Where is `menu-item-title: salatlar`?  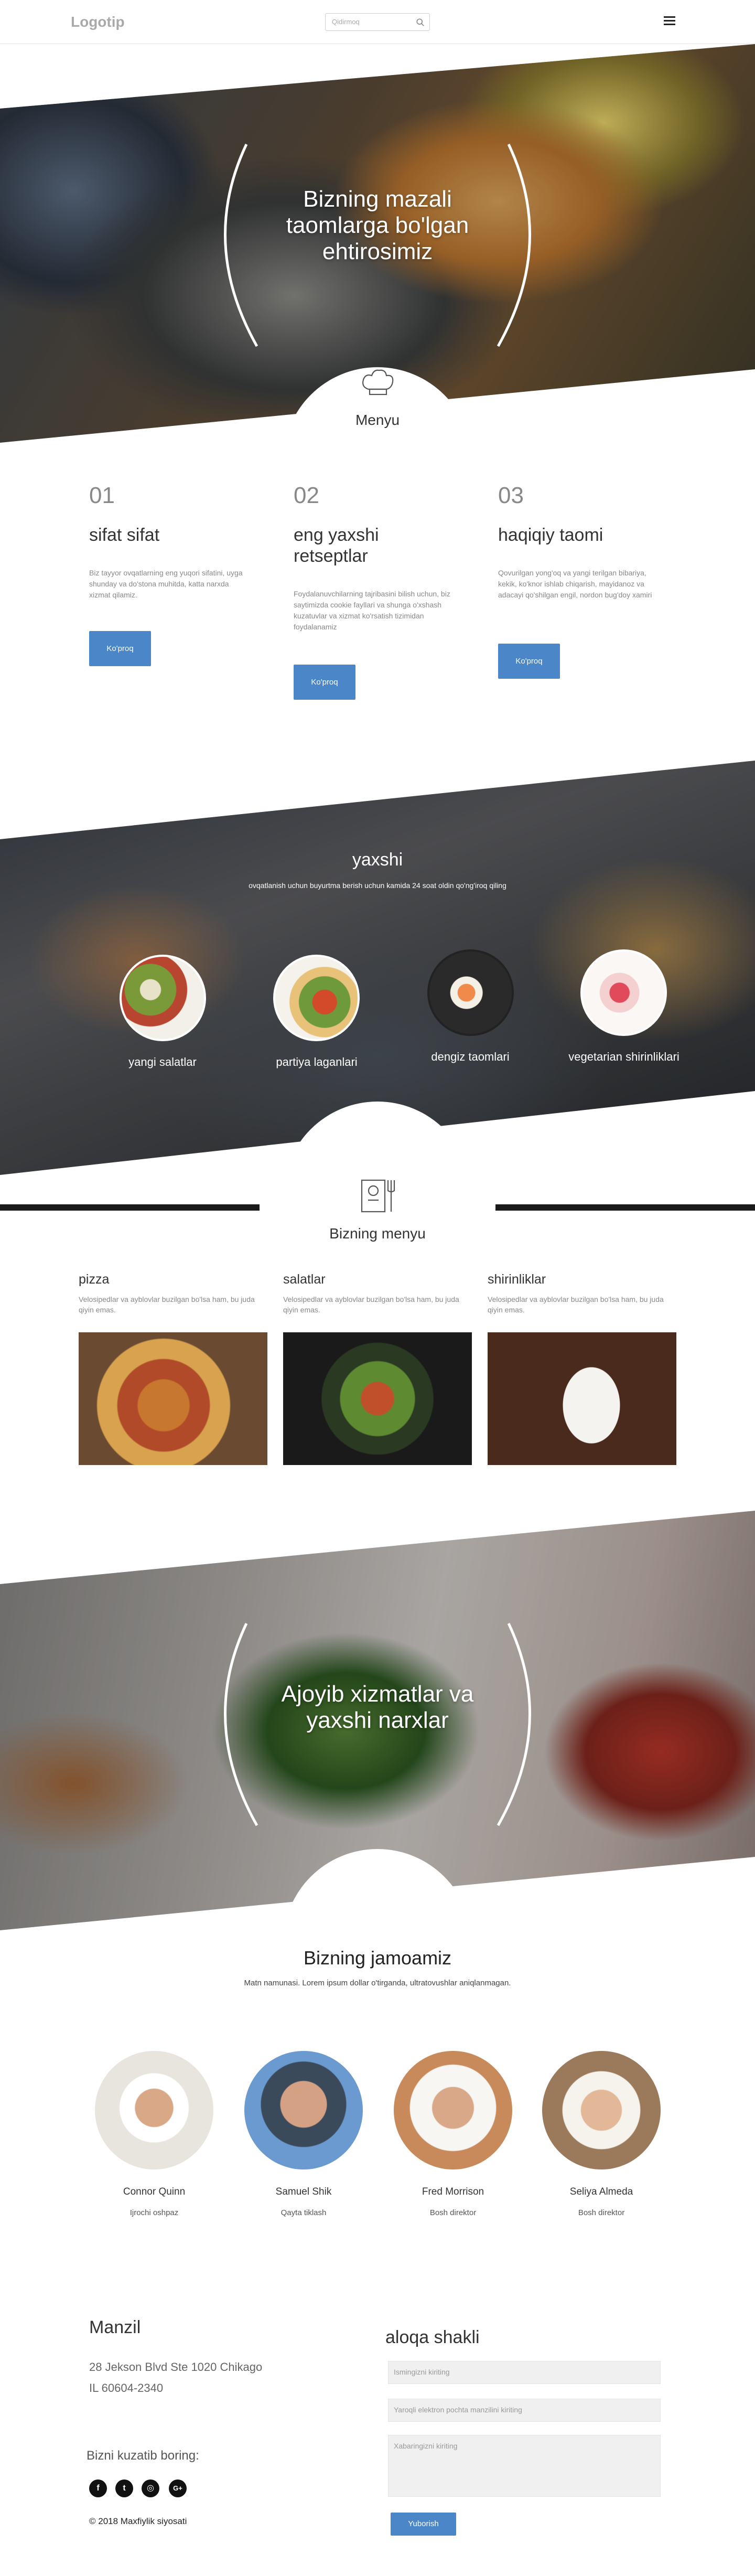
menu-item-title: salatlar is located at coordinates (304, 1280).